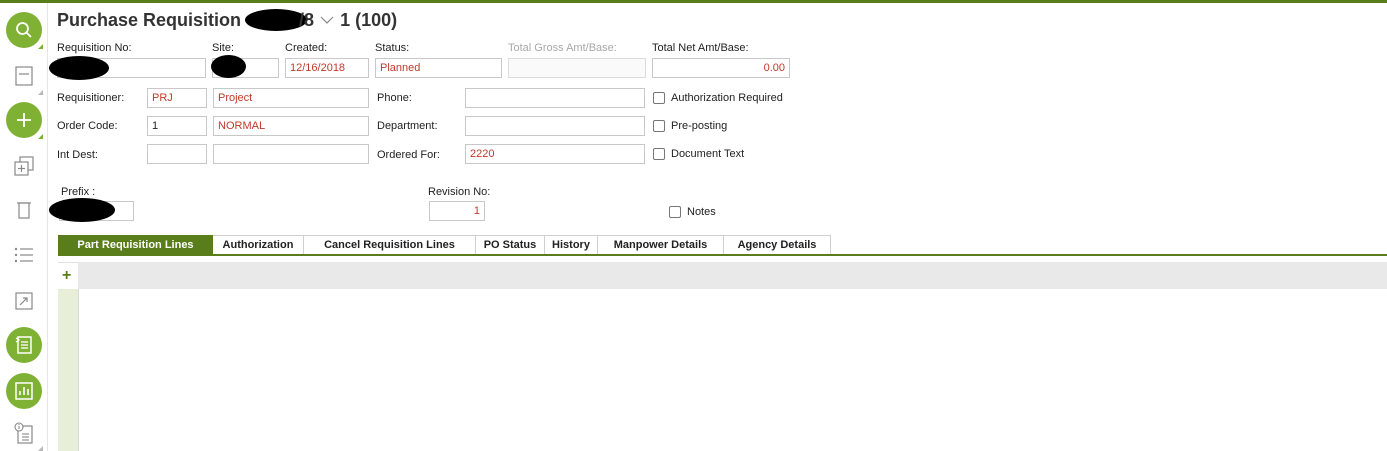  What do you see at coordinates (555, 98) in the screenshot?
I see `phone-field` at bounding box center [555, 98].